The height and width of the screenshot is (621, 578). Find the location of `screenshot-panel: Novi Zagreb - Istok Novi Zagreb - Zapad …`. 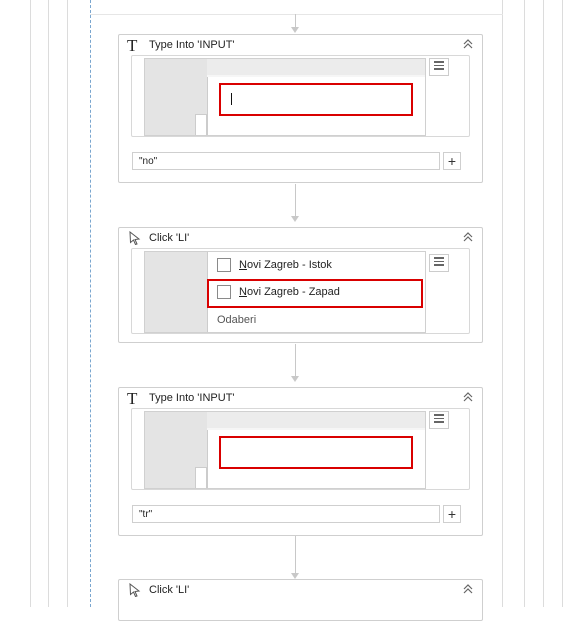

screenshot-panel: Novi Zagreb - Istok Novi Zagreb - Zapad … is located at coordinates (300, 291).